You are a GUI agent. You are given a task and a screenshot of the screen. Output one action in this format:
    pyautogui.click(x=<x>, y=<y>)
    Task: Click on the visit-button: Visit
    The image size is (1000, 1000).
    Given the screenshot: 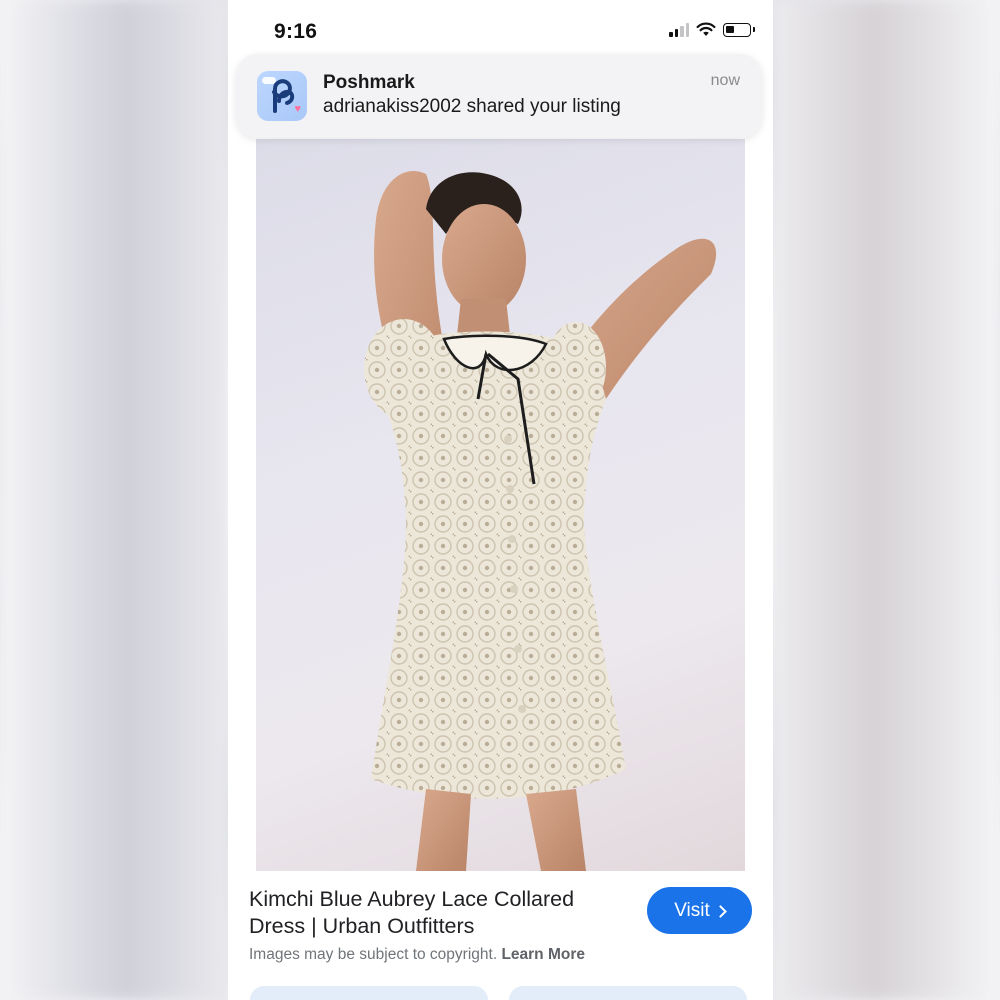 What is the action you would take?
    pyautogui.click(x=699, y=910)
    